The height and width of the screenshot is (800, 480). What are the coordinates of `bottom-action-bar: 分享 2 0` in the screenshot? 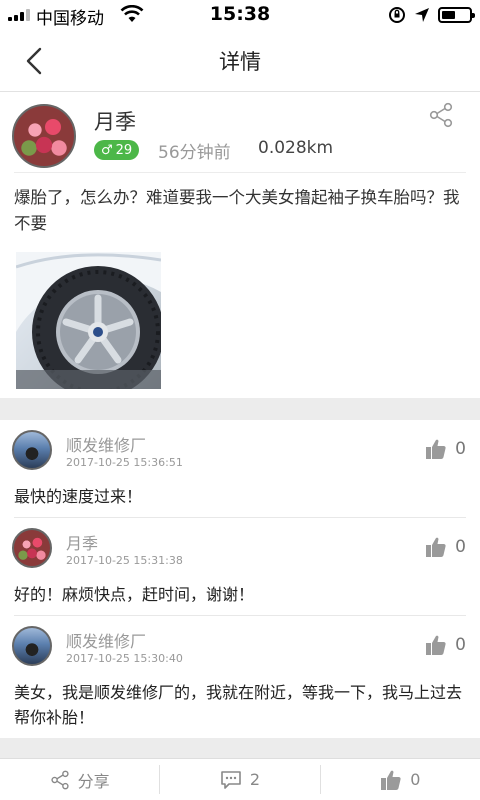 It's located at (240, 779).